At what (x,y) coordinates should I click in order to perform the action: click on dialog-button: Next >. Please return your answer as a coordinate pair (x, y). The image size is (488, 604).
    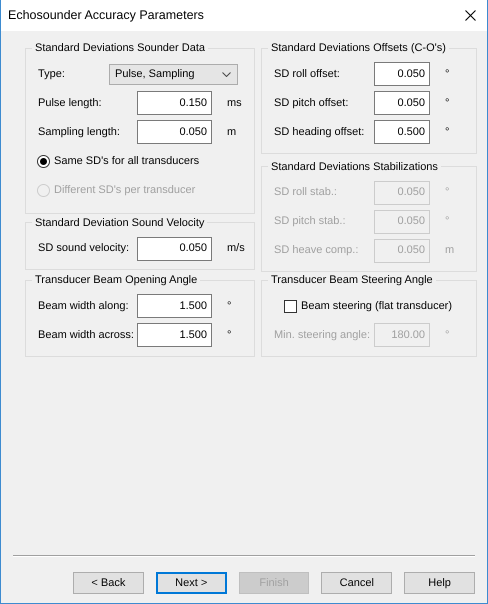
    Looking at the image, I should click on (191, 583).